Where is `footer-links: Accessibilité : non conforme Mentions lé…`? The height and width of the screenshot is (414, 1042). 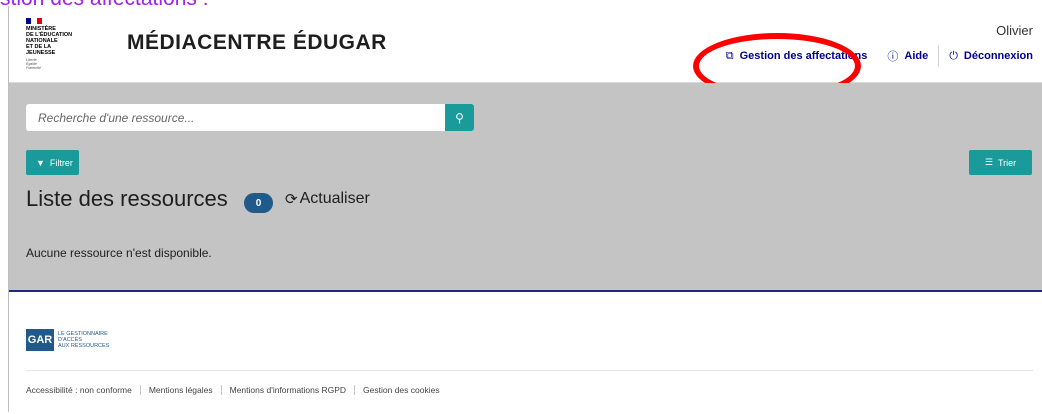 footer-links: Accessibilité : non conforme Mentions lé… is located at coordinates (237, 390).